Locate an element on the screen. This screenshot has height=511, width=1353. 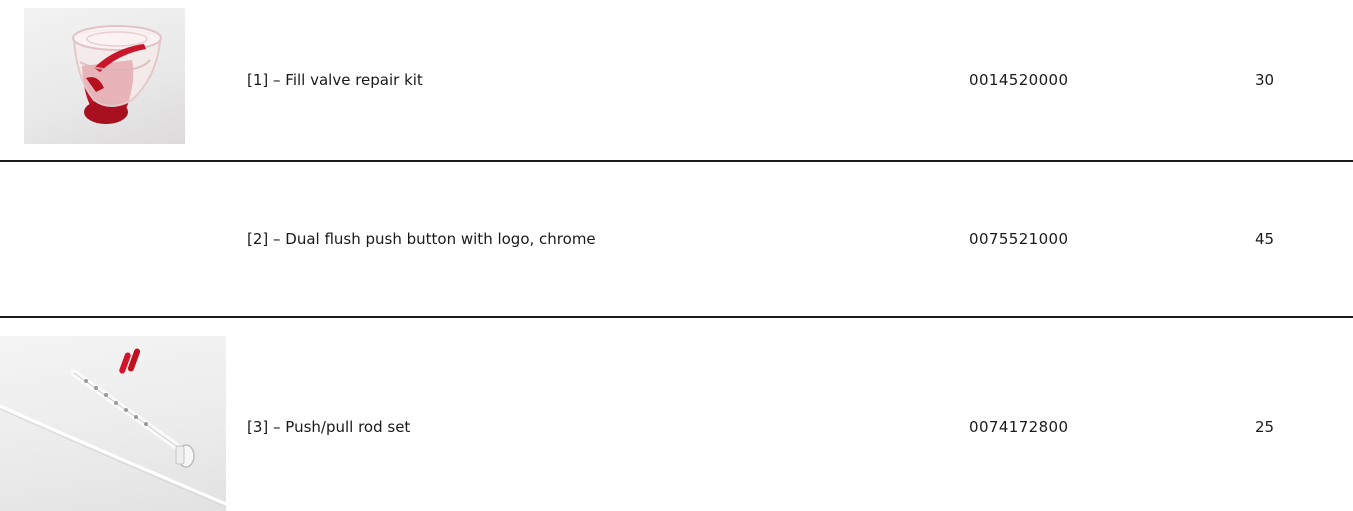
part-price: 45 is located at coordinates (1265, 239).